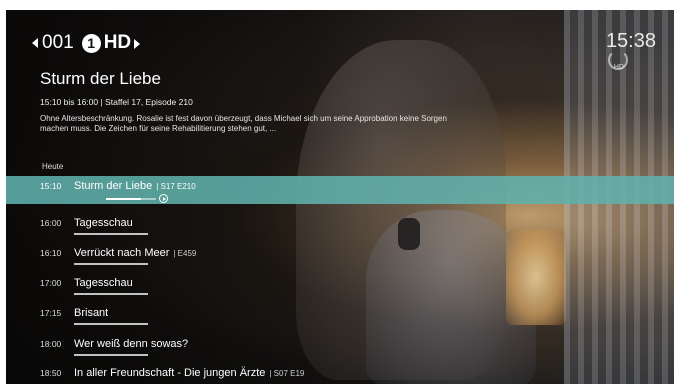 The image size is (680, 387). What do you see at coordinates (117, 42) in the screenshot?
I see `channel-logo-text: HD` at bounding box center [117, 42].